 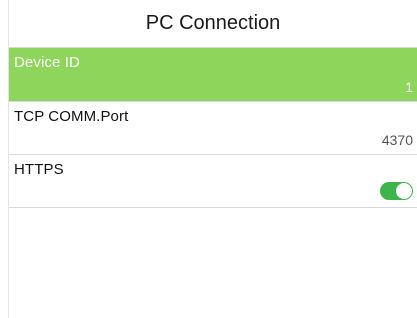 I want to click on page-title: PC Connection, so click(x=213, y=23).